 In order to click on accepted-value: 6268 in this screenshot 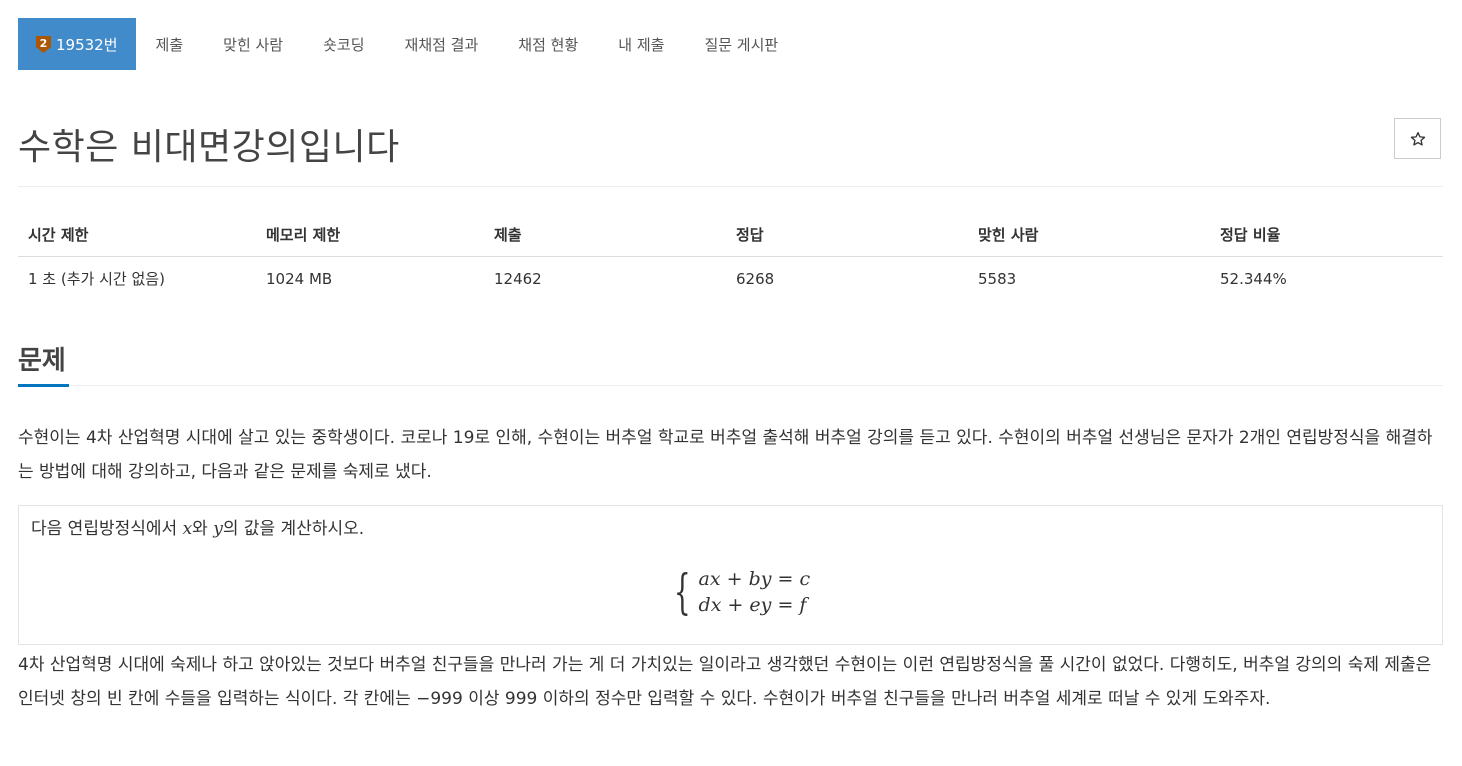, I will do `click(755, 278)`.